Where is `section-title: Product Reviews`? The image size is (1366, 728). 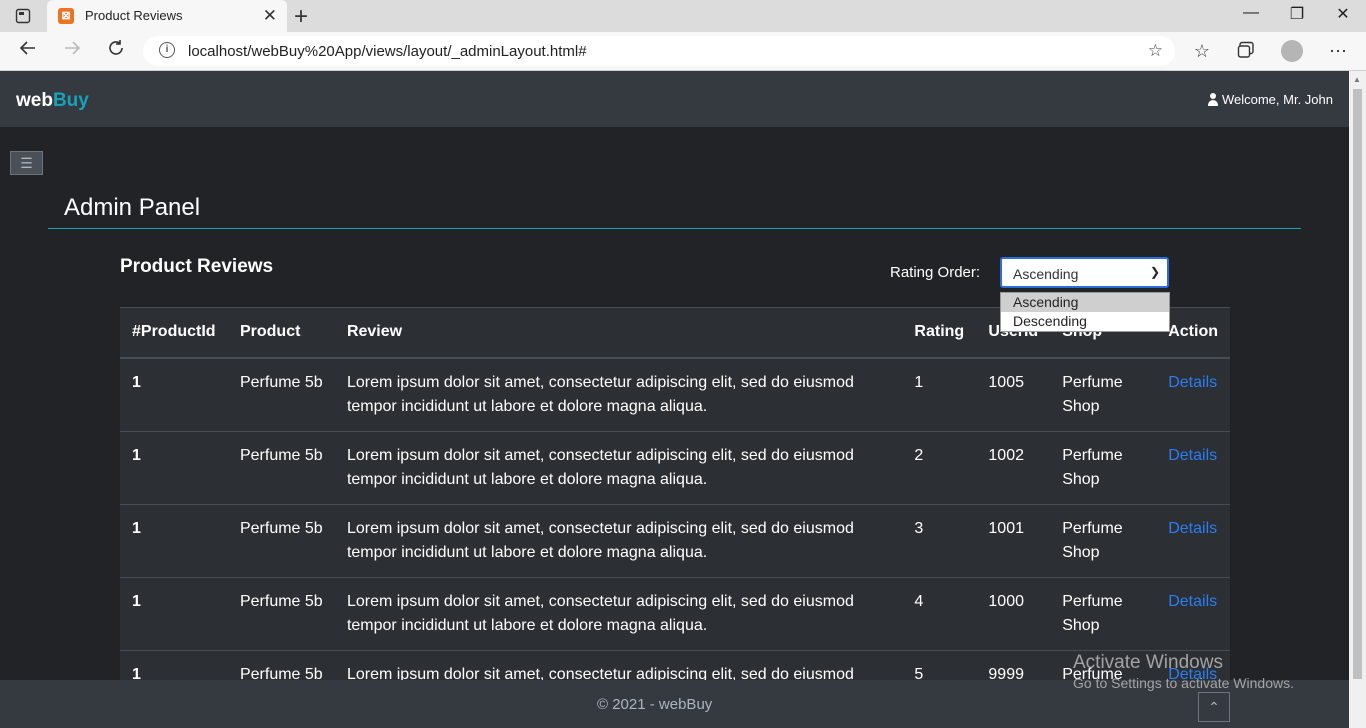 section-title: Product Reviews is located at coordinates (197, 266).